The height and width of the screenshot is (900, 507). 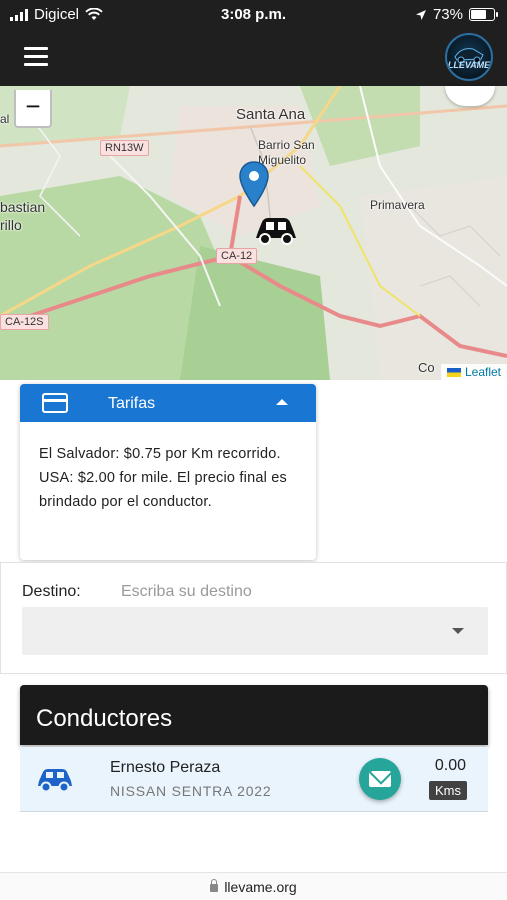 I want to click on road-label-rn13w: RN13W, so click(x=124, y=148).